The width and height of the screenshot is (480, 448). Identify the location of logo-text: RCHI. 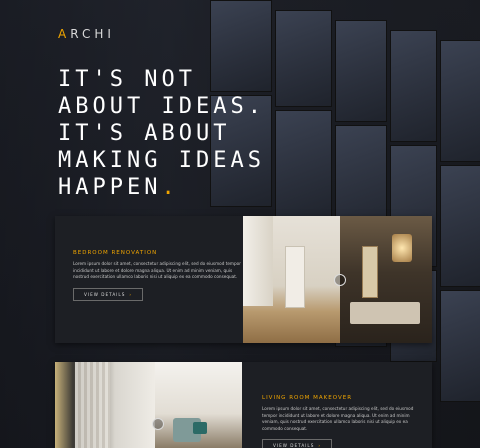
(92, 34).